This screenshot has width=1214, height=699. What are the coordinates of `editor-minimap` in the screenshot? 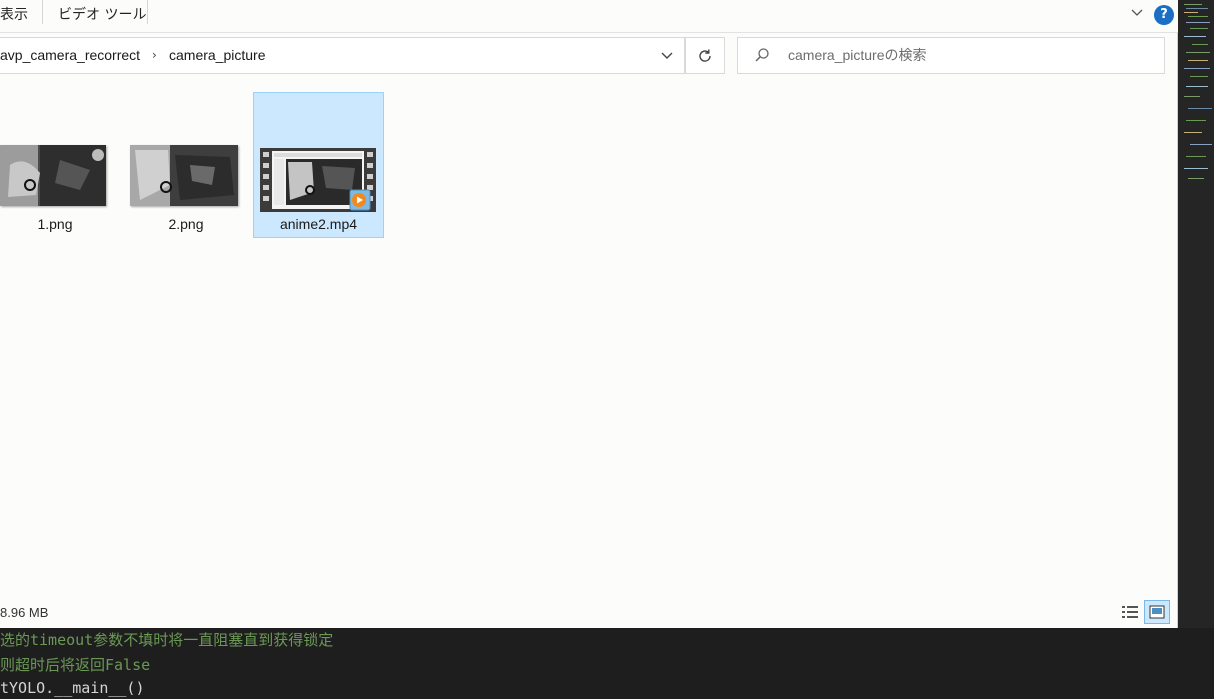 It's located at (1196, 314).